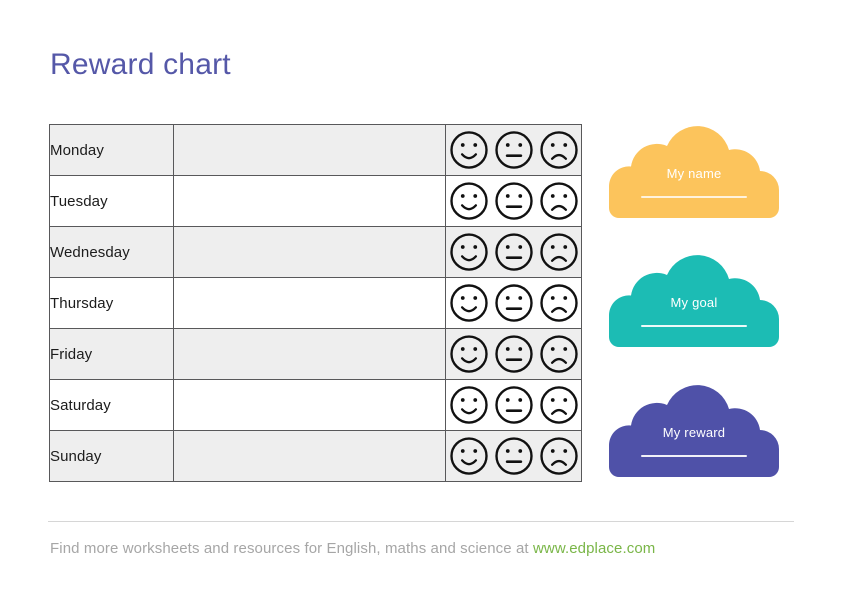 The image size is (842, 595). Describe the element at coordinates (111, 405) in the screenshot. I see `day-label-cell: Saturday` at that location.